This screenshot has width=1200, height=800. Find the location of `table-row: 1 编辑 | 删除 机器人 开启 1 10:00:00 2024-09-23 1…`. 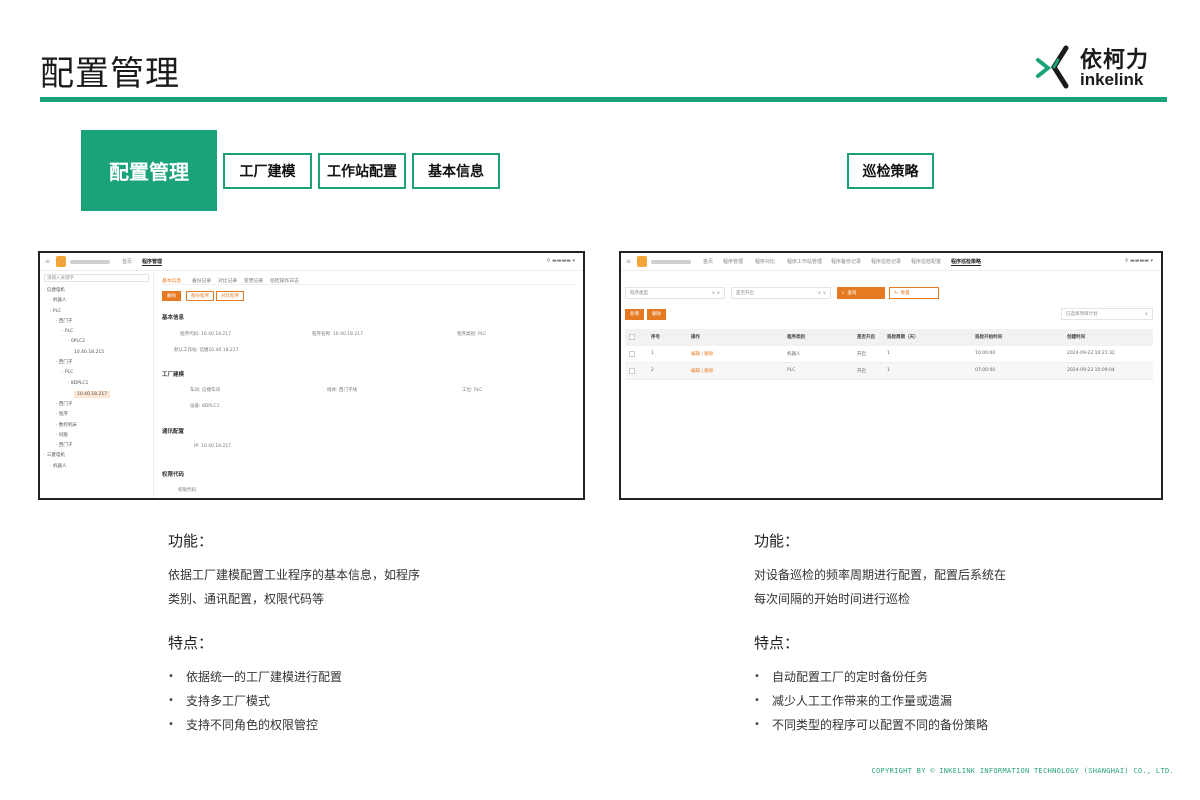

table-row: 1 编辑 | 删除 机器人 开启 1 10:00:00 2024-09-23 1… is located at coordinates (889, 354).